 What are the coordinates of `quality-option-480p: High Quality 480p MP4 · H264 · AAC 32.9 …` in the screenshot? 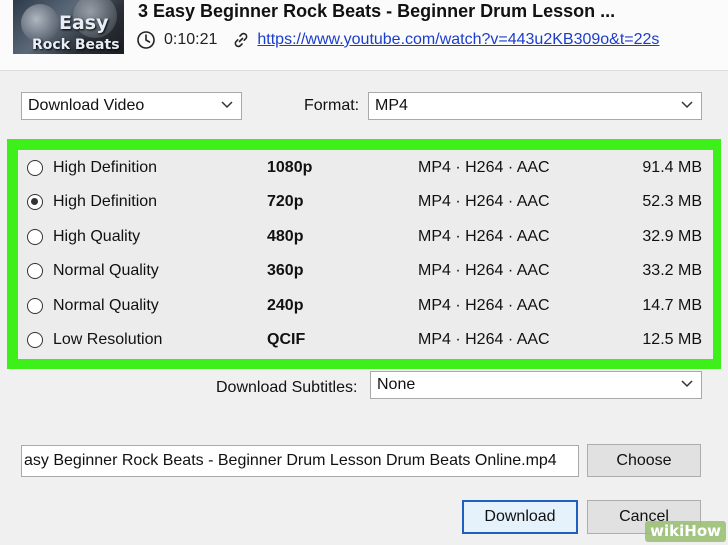 It's located at (365, 237).